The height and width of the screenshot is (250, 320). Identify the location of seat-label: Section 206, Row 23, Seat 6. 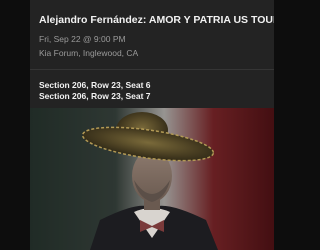
(95, 85).